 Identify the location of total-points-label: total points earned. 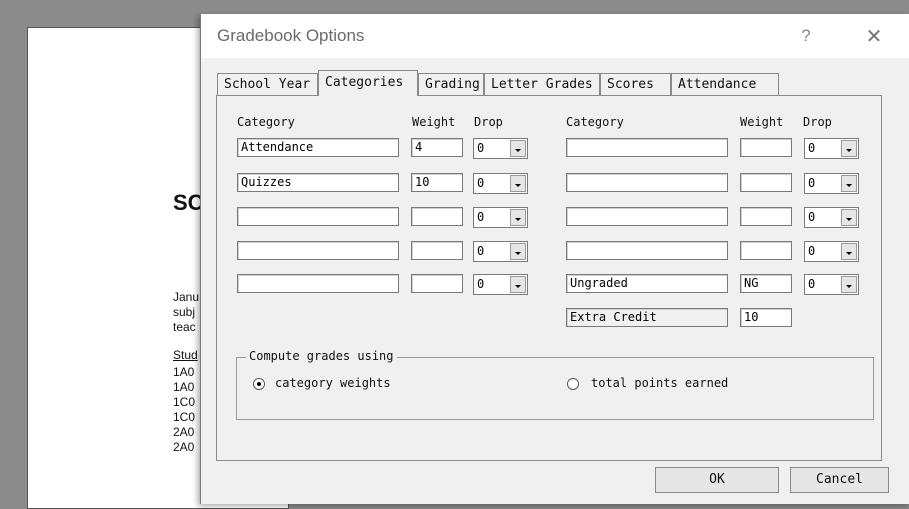
(659, 383).